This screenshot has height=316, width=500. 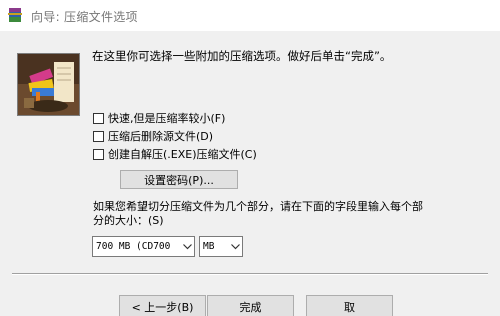 I want to click on split-volume-label: 如果您希望切分压缩文件为几个部分，请在下面的字段里输入每个部分的大小：(S), so click(x=258, y=213).